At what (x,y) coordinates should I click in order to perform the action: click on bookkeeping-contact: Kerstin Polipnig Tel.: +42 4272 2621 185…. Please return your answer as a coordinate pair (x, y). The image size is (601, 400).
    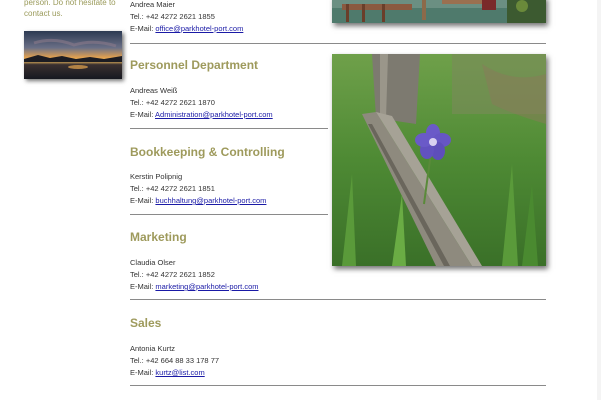
    Looking at the image, I should click on (198, 189).